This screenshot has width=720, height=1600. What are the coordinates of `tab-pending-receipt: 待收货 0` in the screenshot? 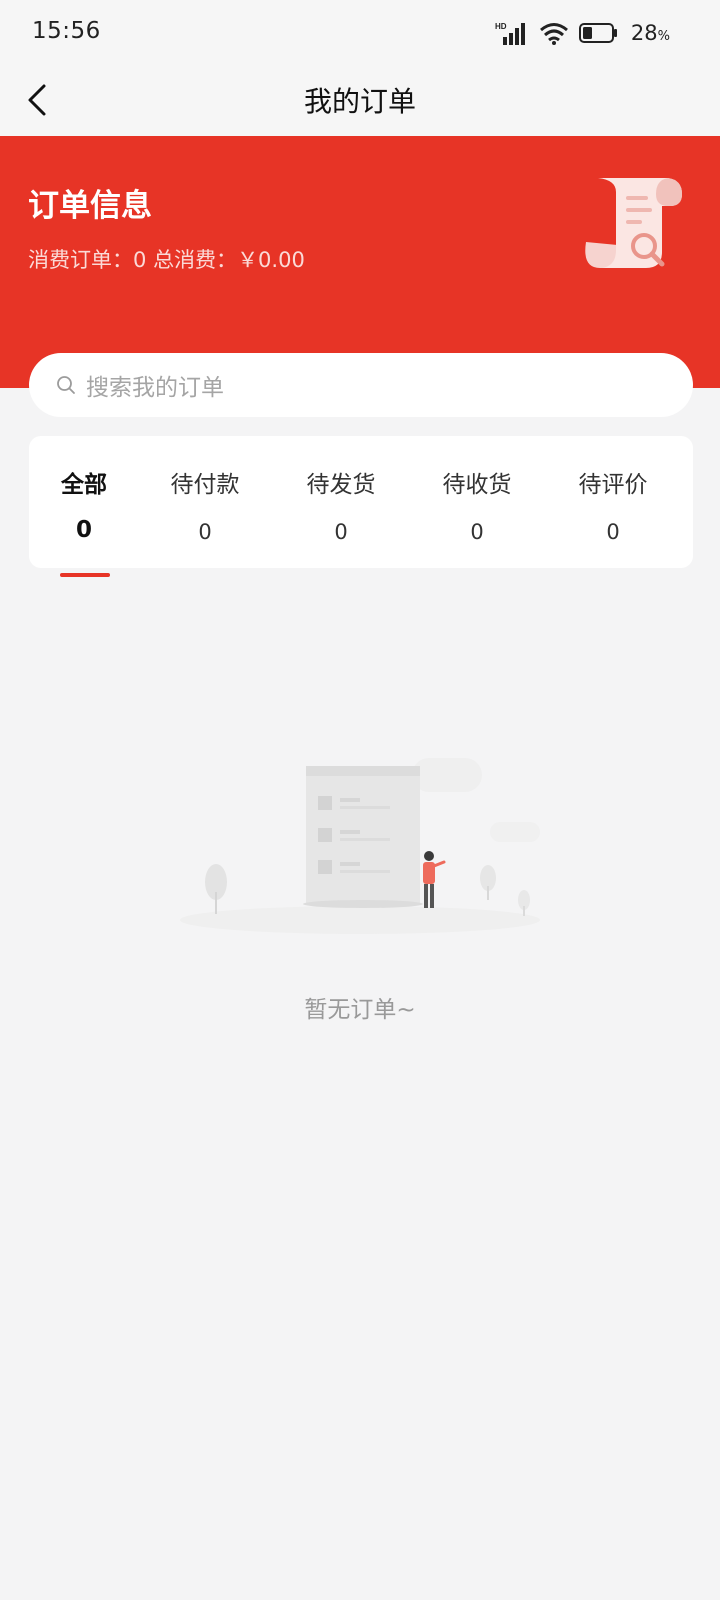 It's located at (477, 502).